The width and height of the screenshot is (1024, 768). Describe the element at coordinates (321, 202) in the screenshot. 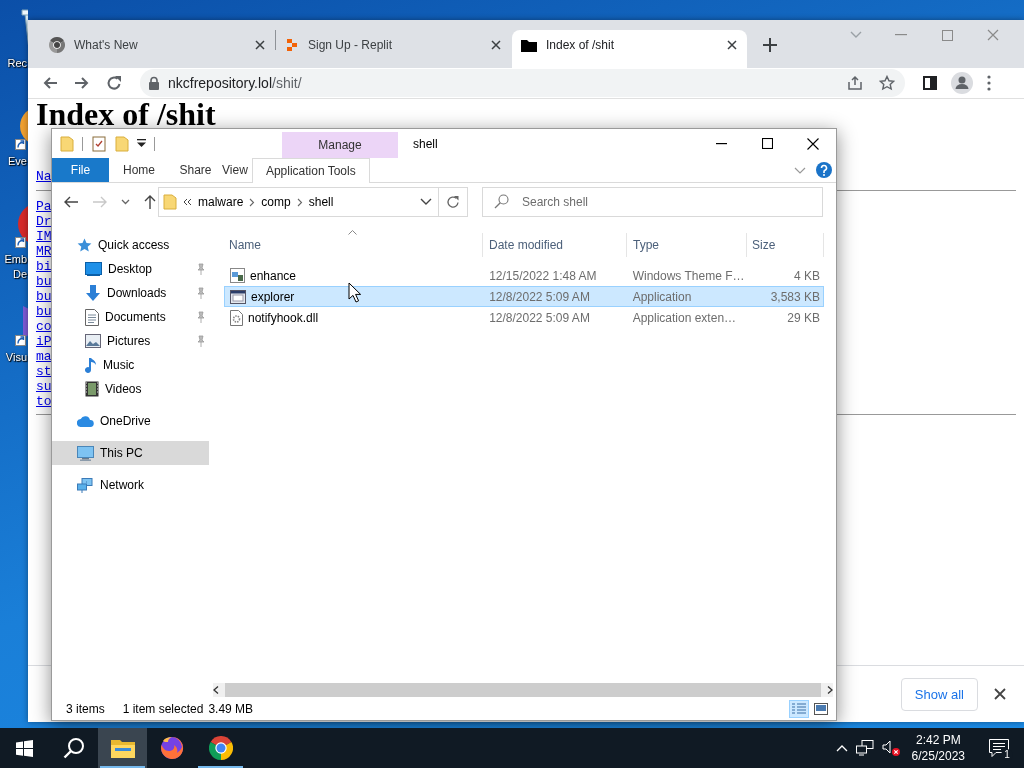

I see `breadcrumb-item: shell` at that location.